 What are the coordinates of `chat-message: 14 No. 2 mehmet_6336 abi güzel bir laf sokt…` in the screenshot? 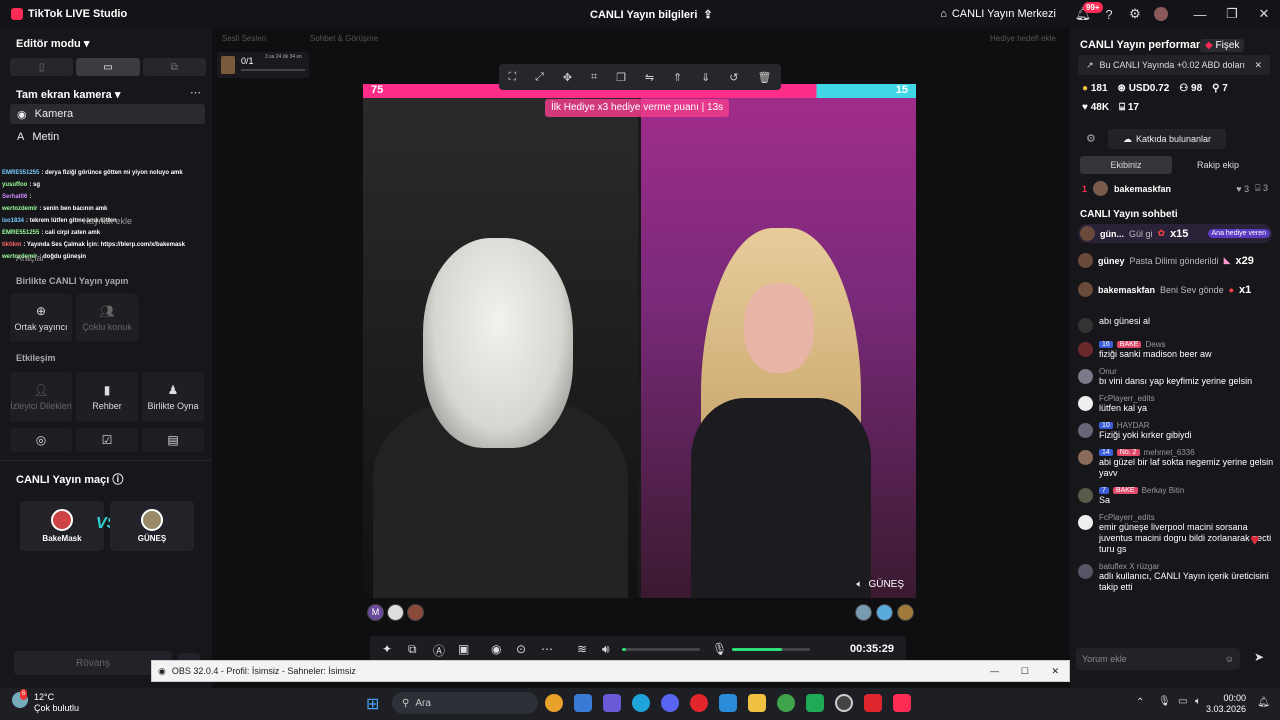 It's located at (1176, 463).